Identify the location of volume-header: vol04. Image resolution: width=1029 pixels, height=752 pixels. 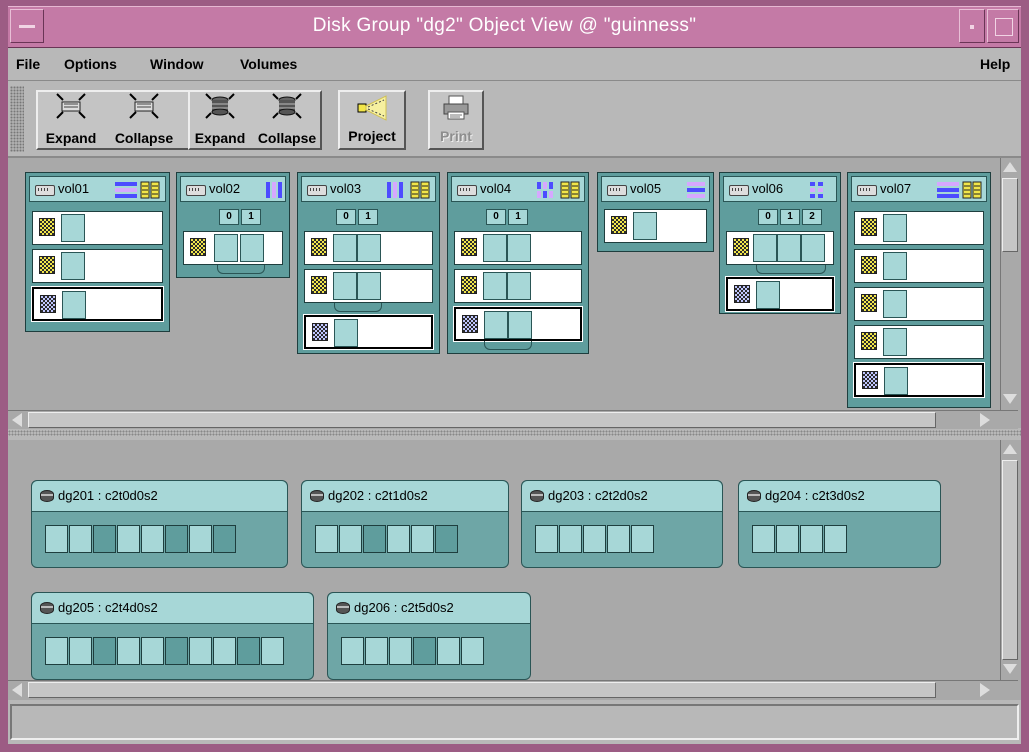
(518, 189).